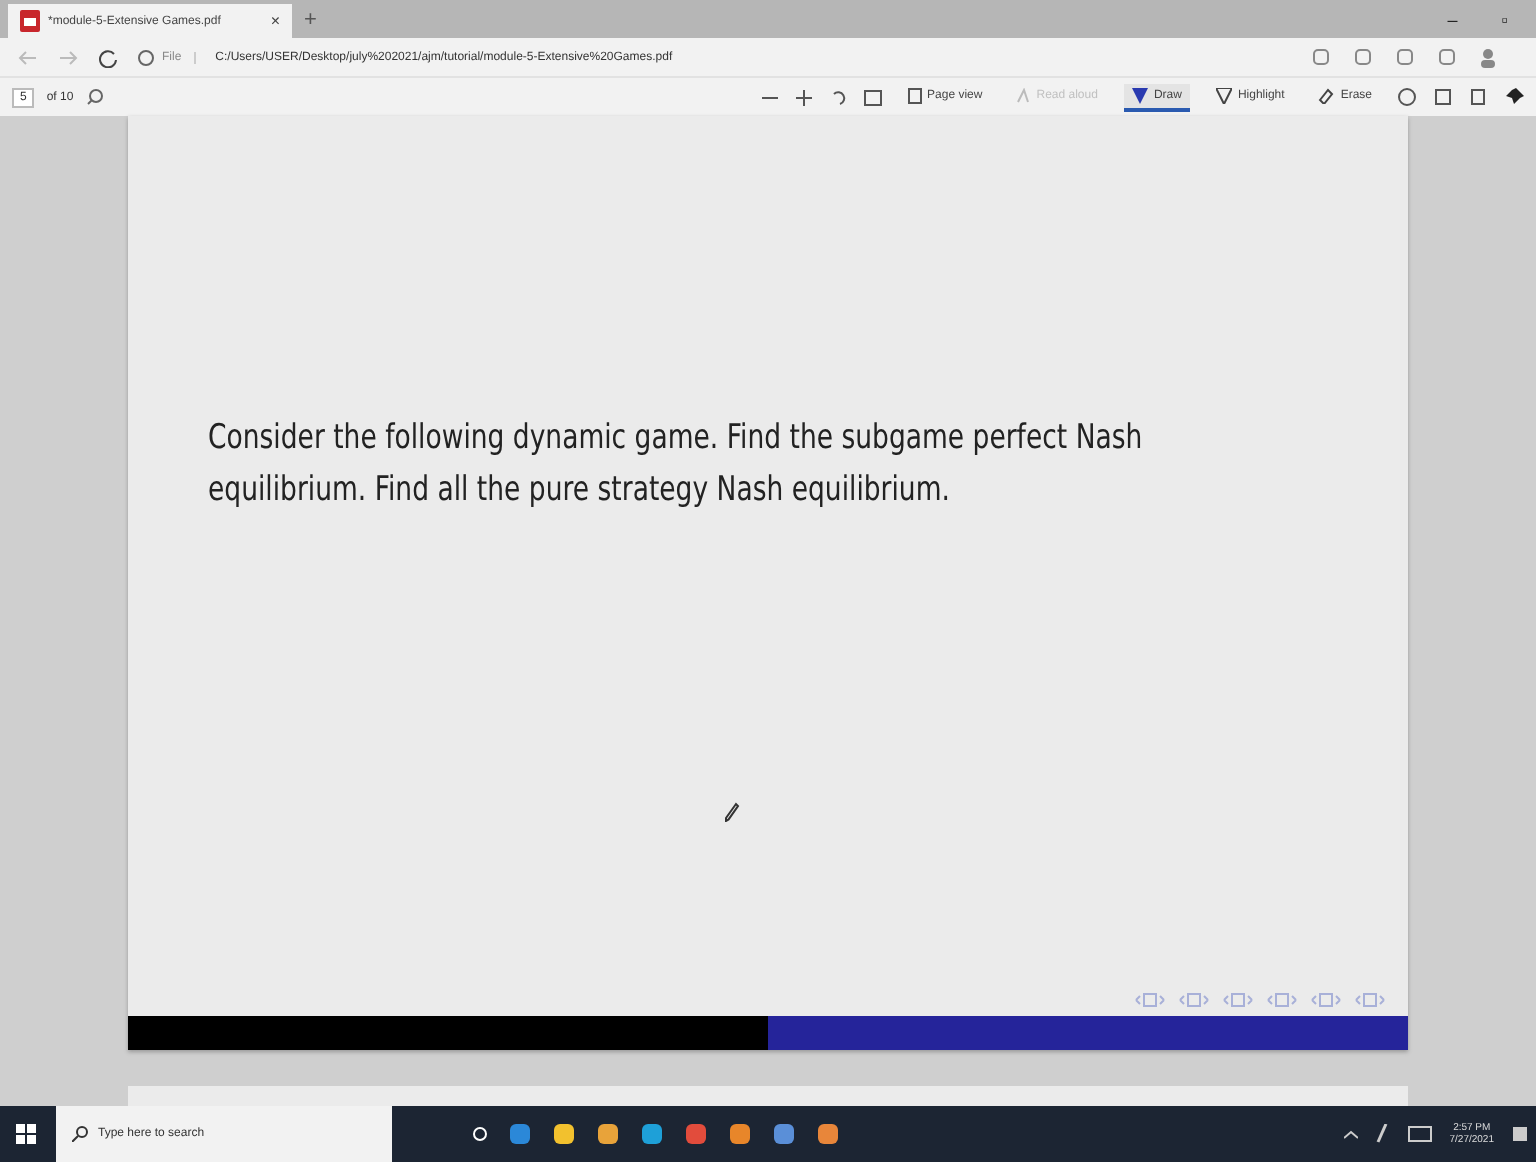 The height and width of the screenshot is (1162, 1536). Describe the element at coordinates (30, 21) in the screenshot. I see `pdf-icon` at that location.